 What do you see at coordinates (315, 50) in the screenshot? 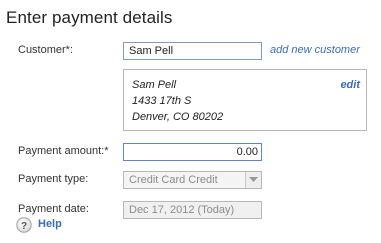
I see `add-new-customer-link: add new customer` at bounding box center [315, 50].